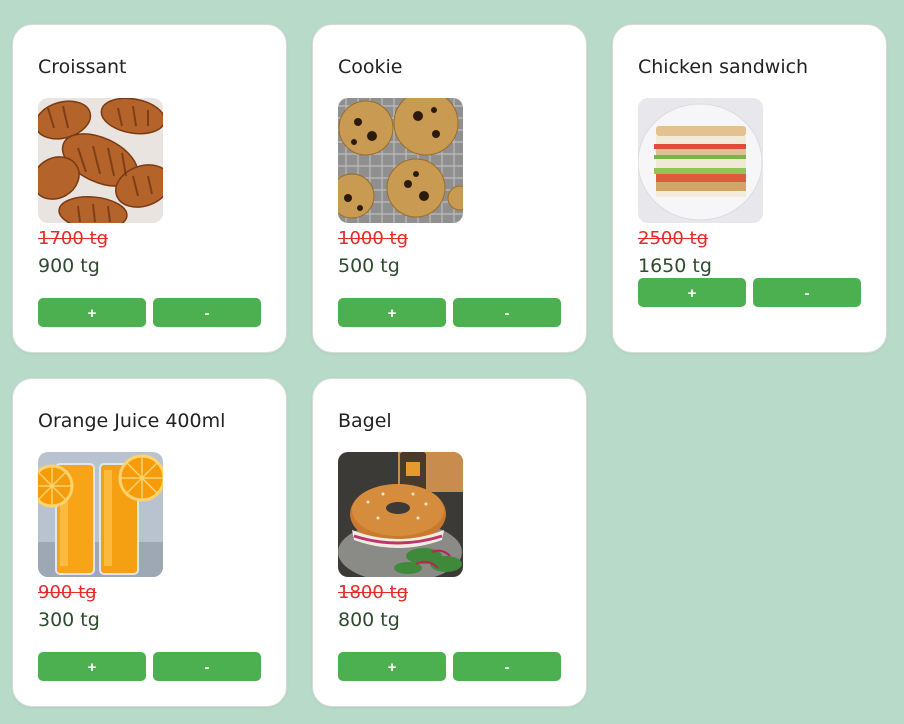  Describe the element at coordinates (723, 67) in the screenshot. I see `product-title: Chicken sandwich` at that location.